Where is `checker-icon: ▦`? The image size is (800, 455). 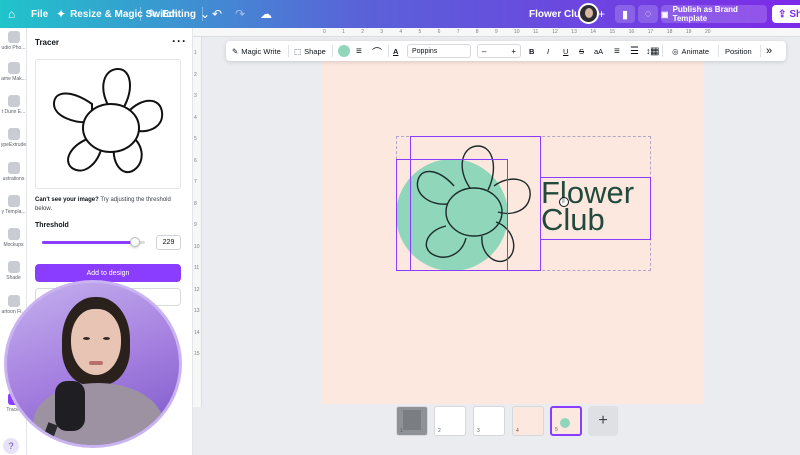 checker-icon: ▦ is located at coordinates (654, 51).